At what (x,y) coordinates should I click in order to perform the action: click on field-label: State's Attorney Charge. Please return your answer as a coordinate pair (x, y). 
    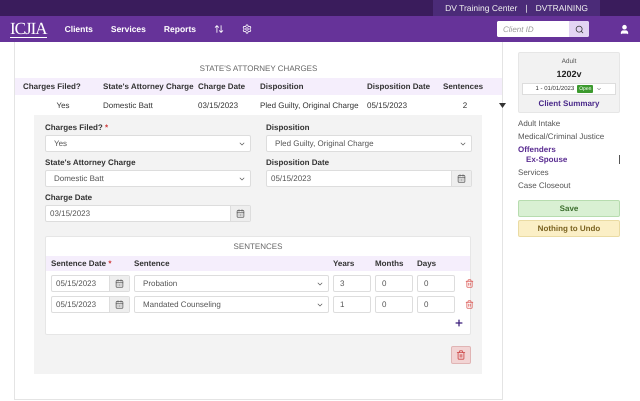
    Looking at the image, I should click on (91, 162).